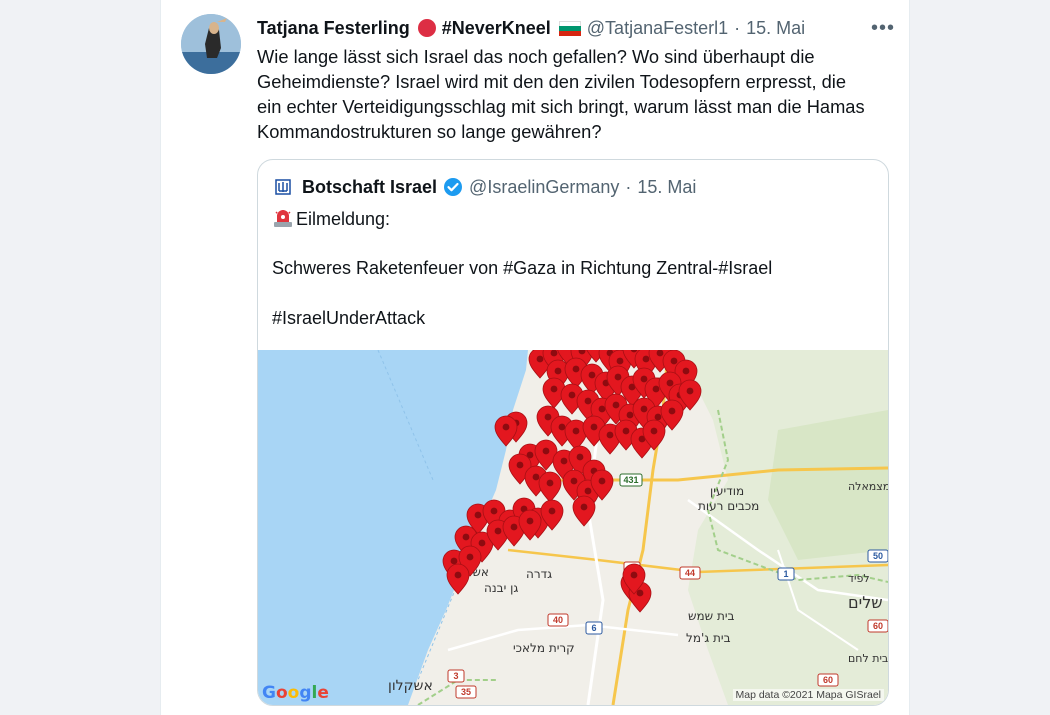  I want to click on road-shield-label: 3, so click(455, 676).